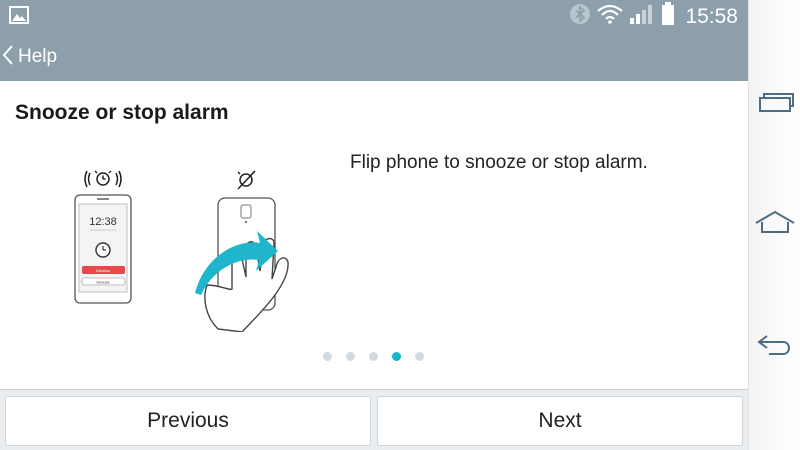 Image resolution: width=800 pixels, height=450 pixels. I want to click on next-button: Next, so click(560, 421).